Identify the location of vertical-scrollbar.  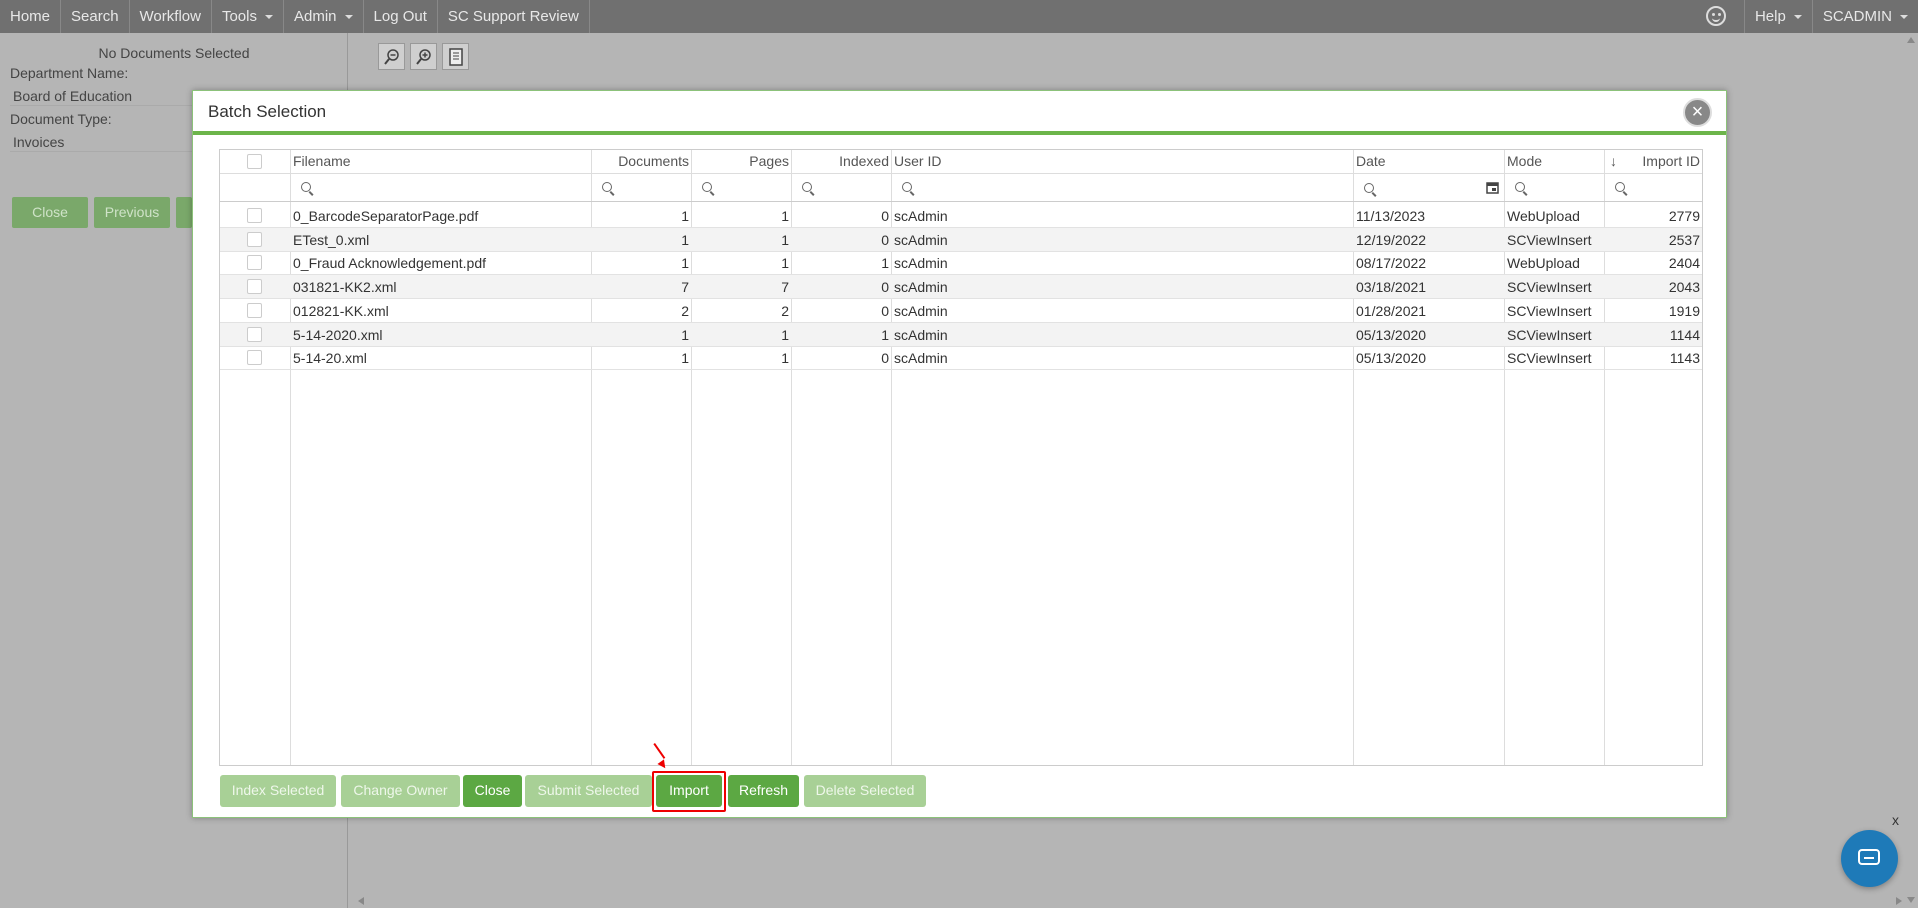
(1911, 470).